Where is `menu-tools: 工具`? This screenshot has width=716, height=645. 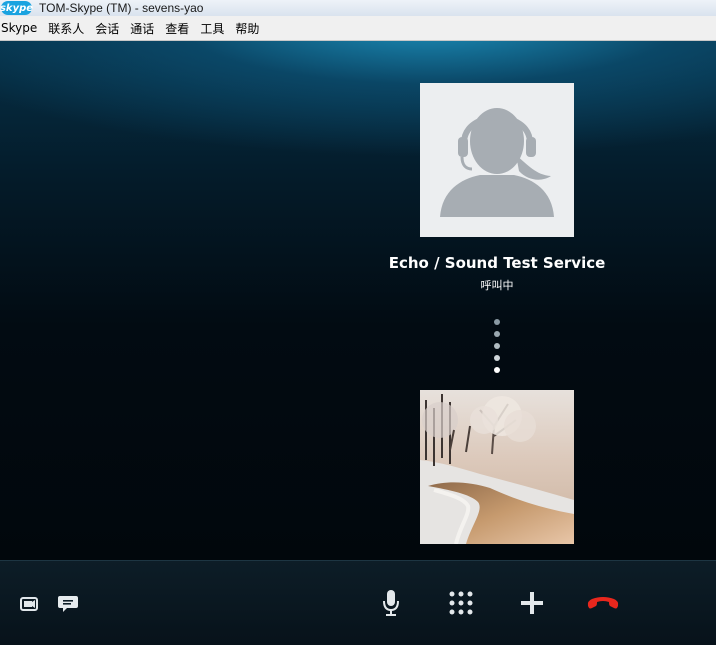 menu-tools: 工具 is located at coordinates (212, 28).